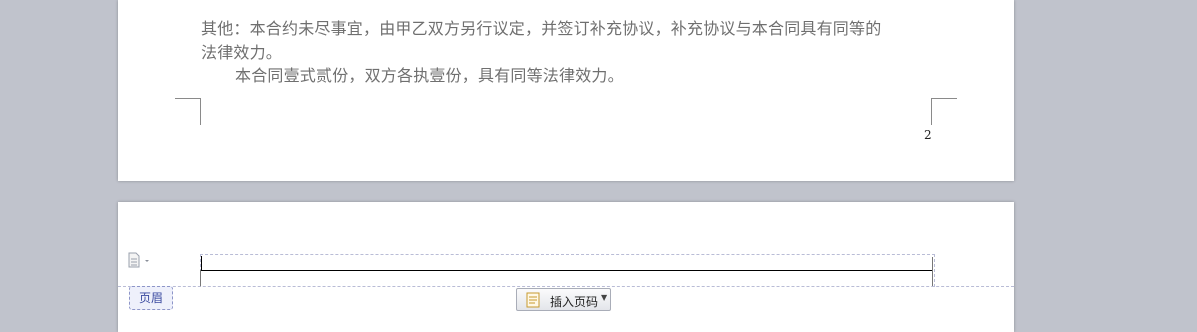 The image size is (1197, 332). What do you see at coordinates (567, 270) in the screenshot?
I see `header-underline` at bounding box center [567, 270].